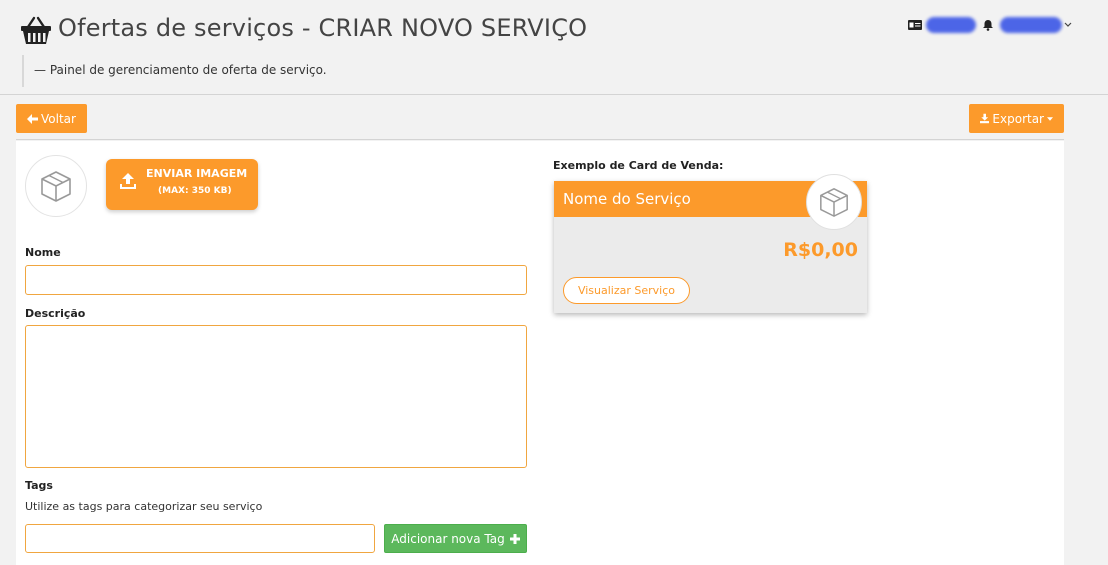  Describe the element at coordinates (32, 118) in the screenshot. I see `arrow-left-icon` at that location.